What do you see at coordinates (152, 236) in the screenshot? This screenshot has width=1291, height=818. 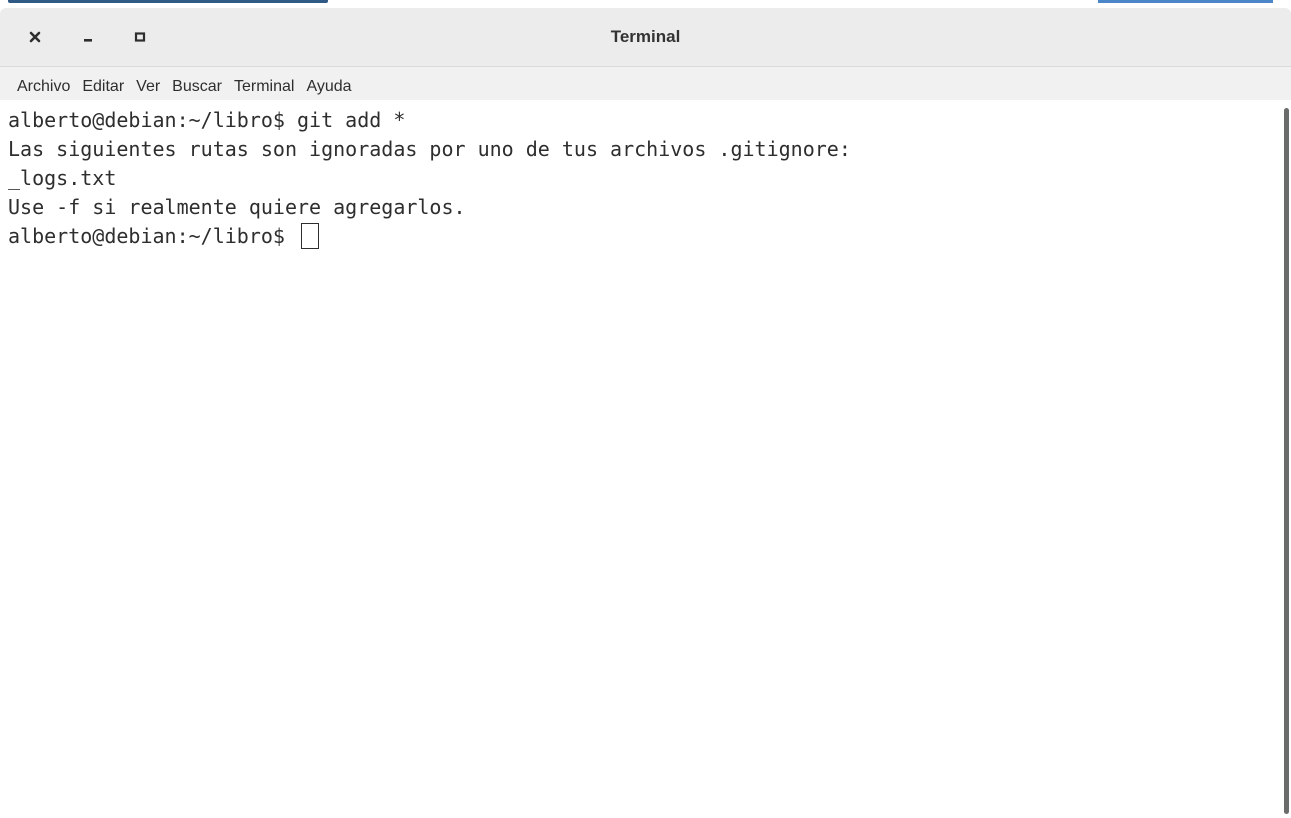 I see `terminal-prompt: alberto@debian:~/libro$` at bounding box center [152, 236].